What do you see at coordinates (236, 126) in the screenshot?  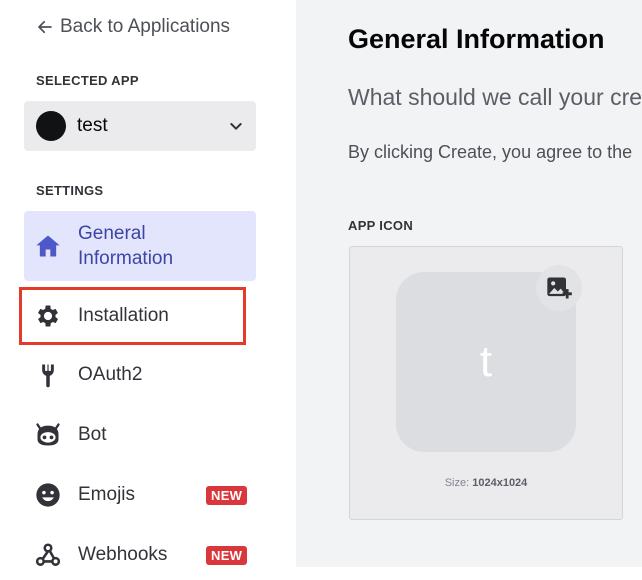 I see `chevron-down-icon` at bounding box center [236, 126].